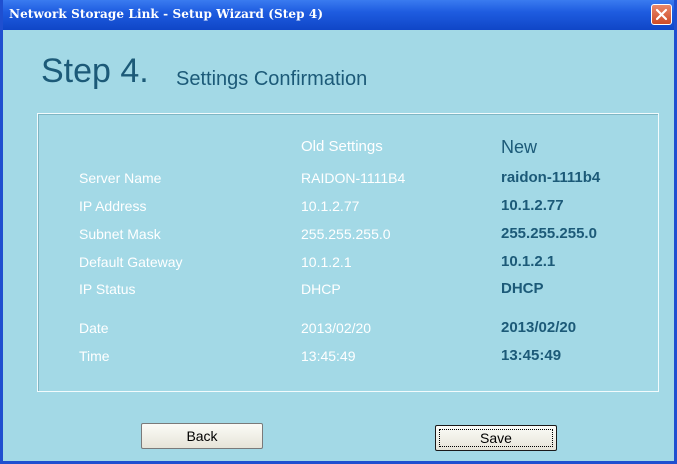 This screenshot has width=677, height=464. I want to click on save-button: Save, so click(496, 438).